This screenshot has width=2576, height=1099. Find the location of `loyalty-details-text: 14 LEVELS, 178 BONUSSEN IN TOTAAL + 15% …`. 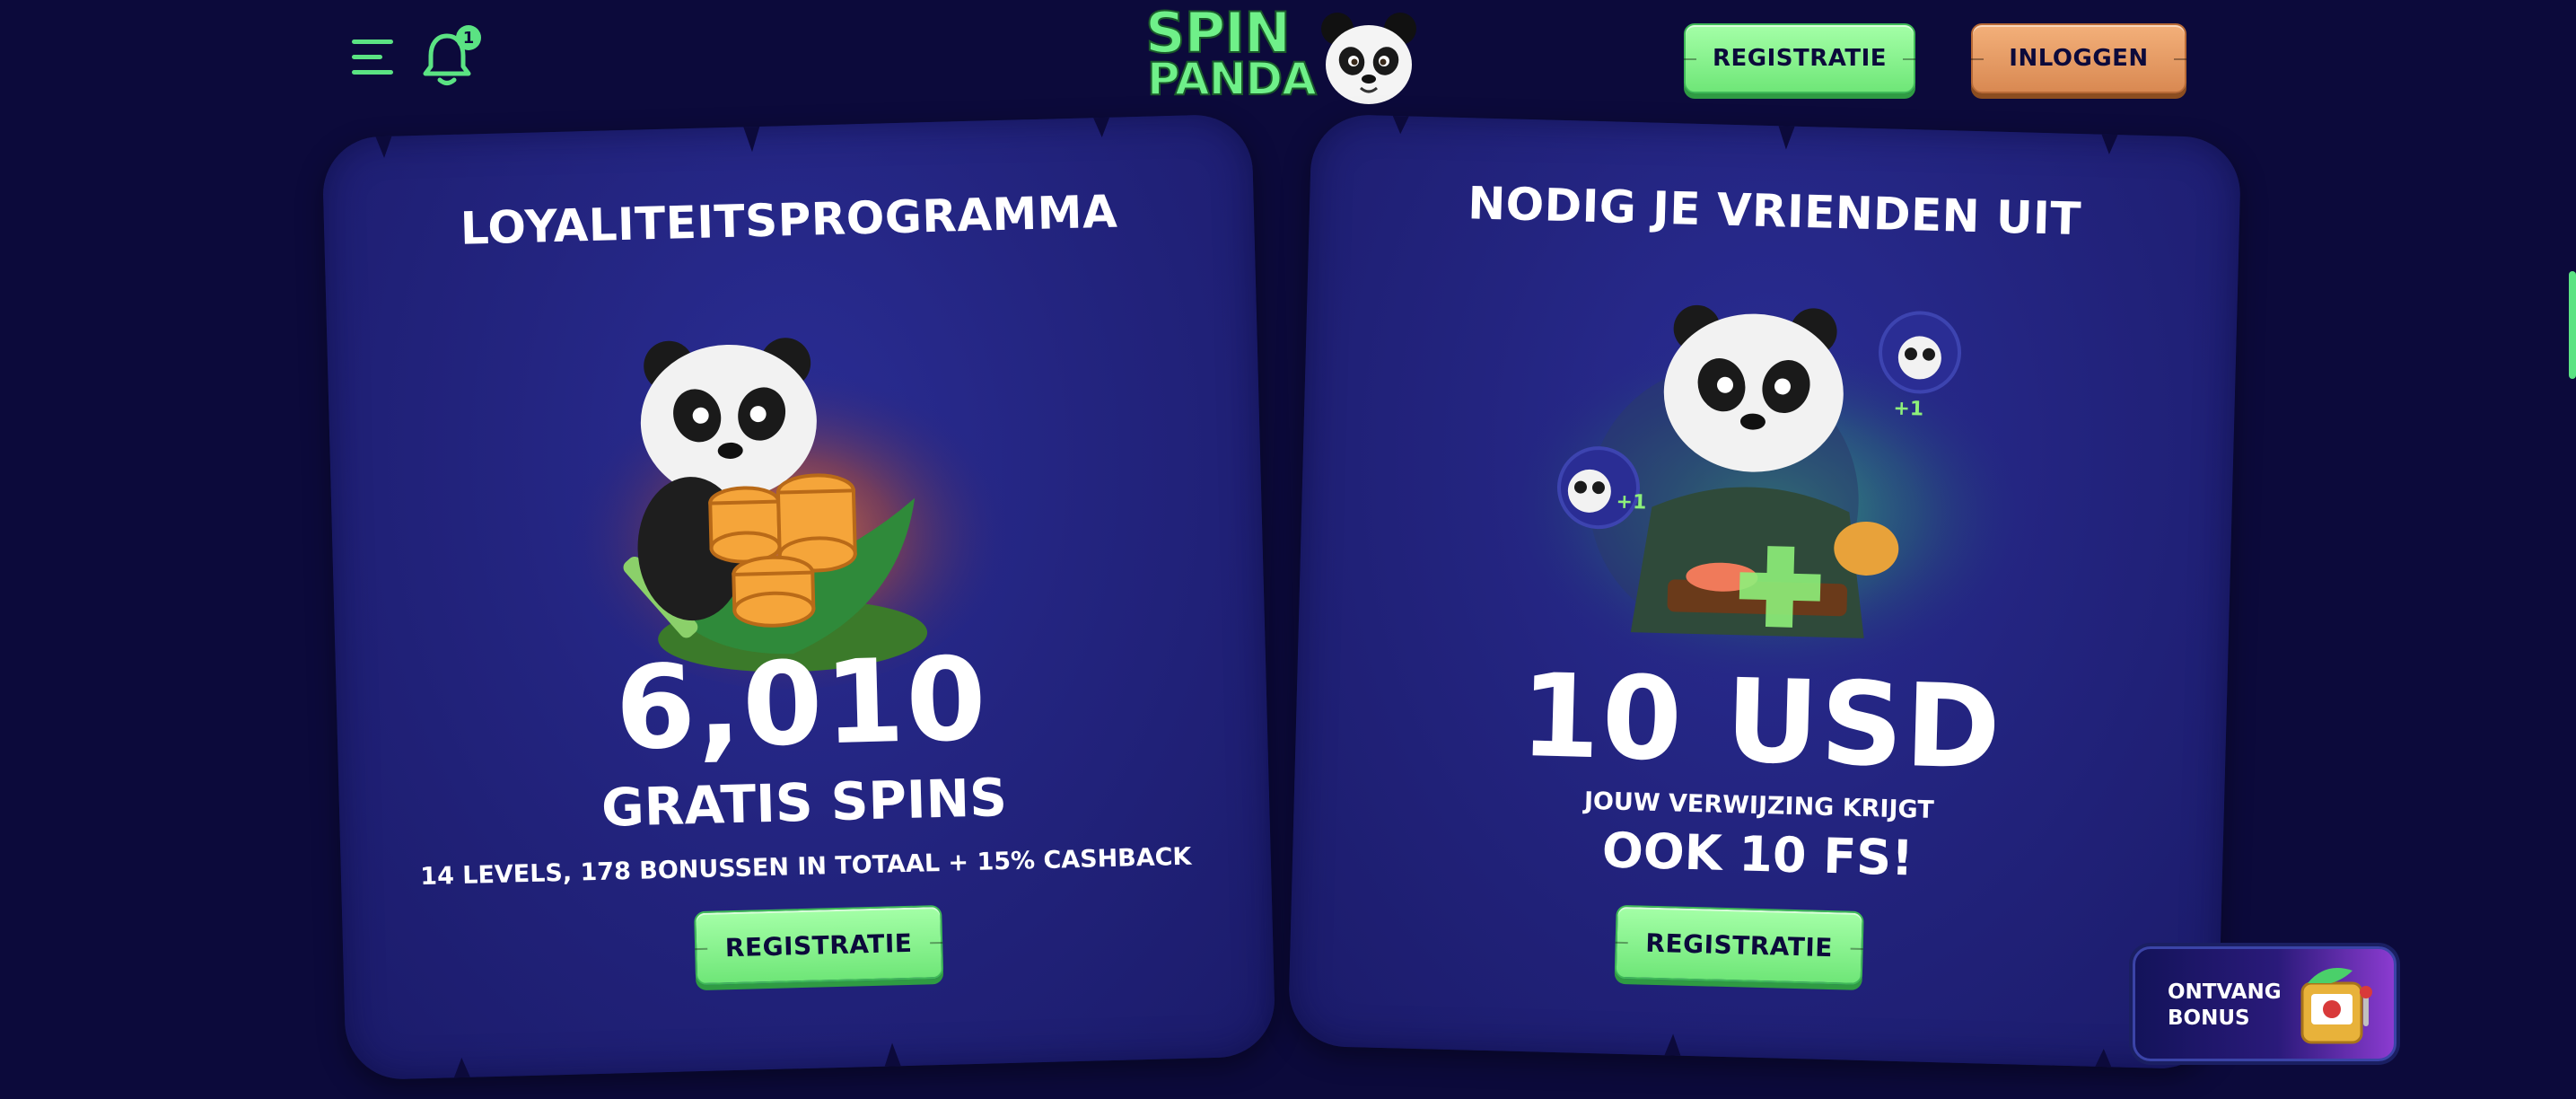

loyalty-details-text: 14 LEVELS, 178 BONUSSEN IN TOTAAL + 15% … is located at coordinates (805, 867).